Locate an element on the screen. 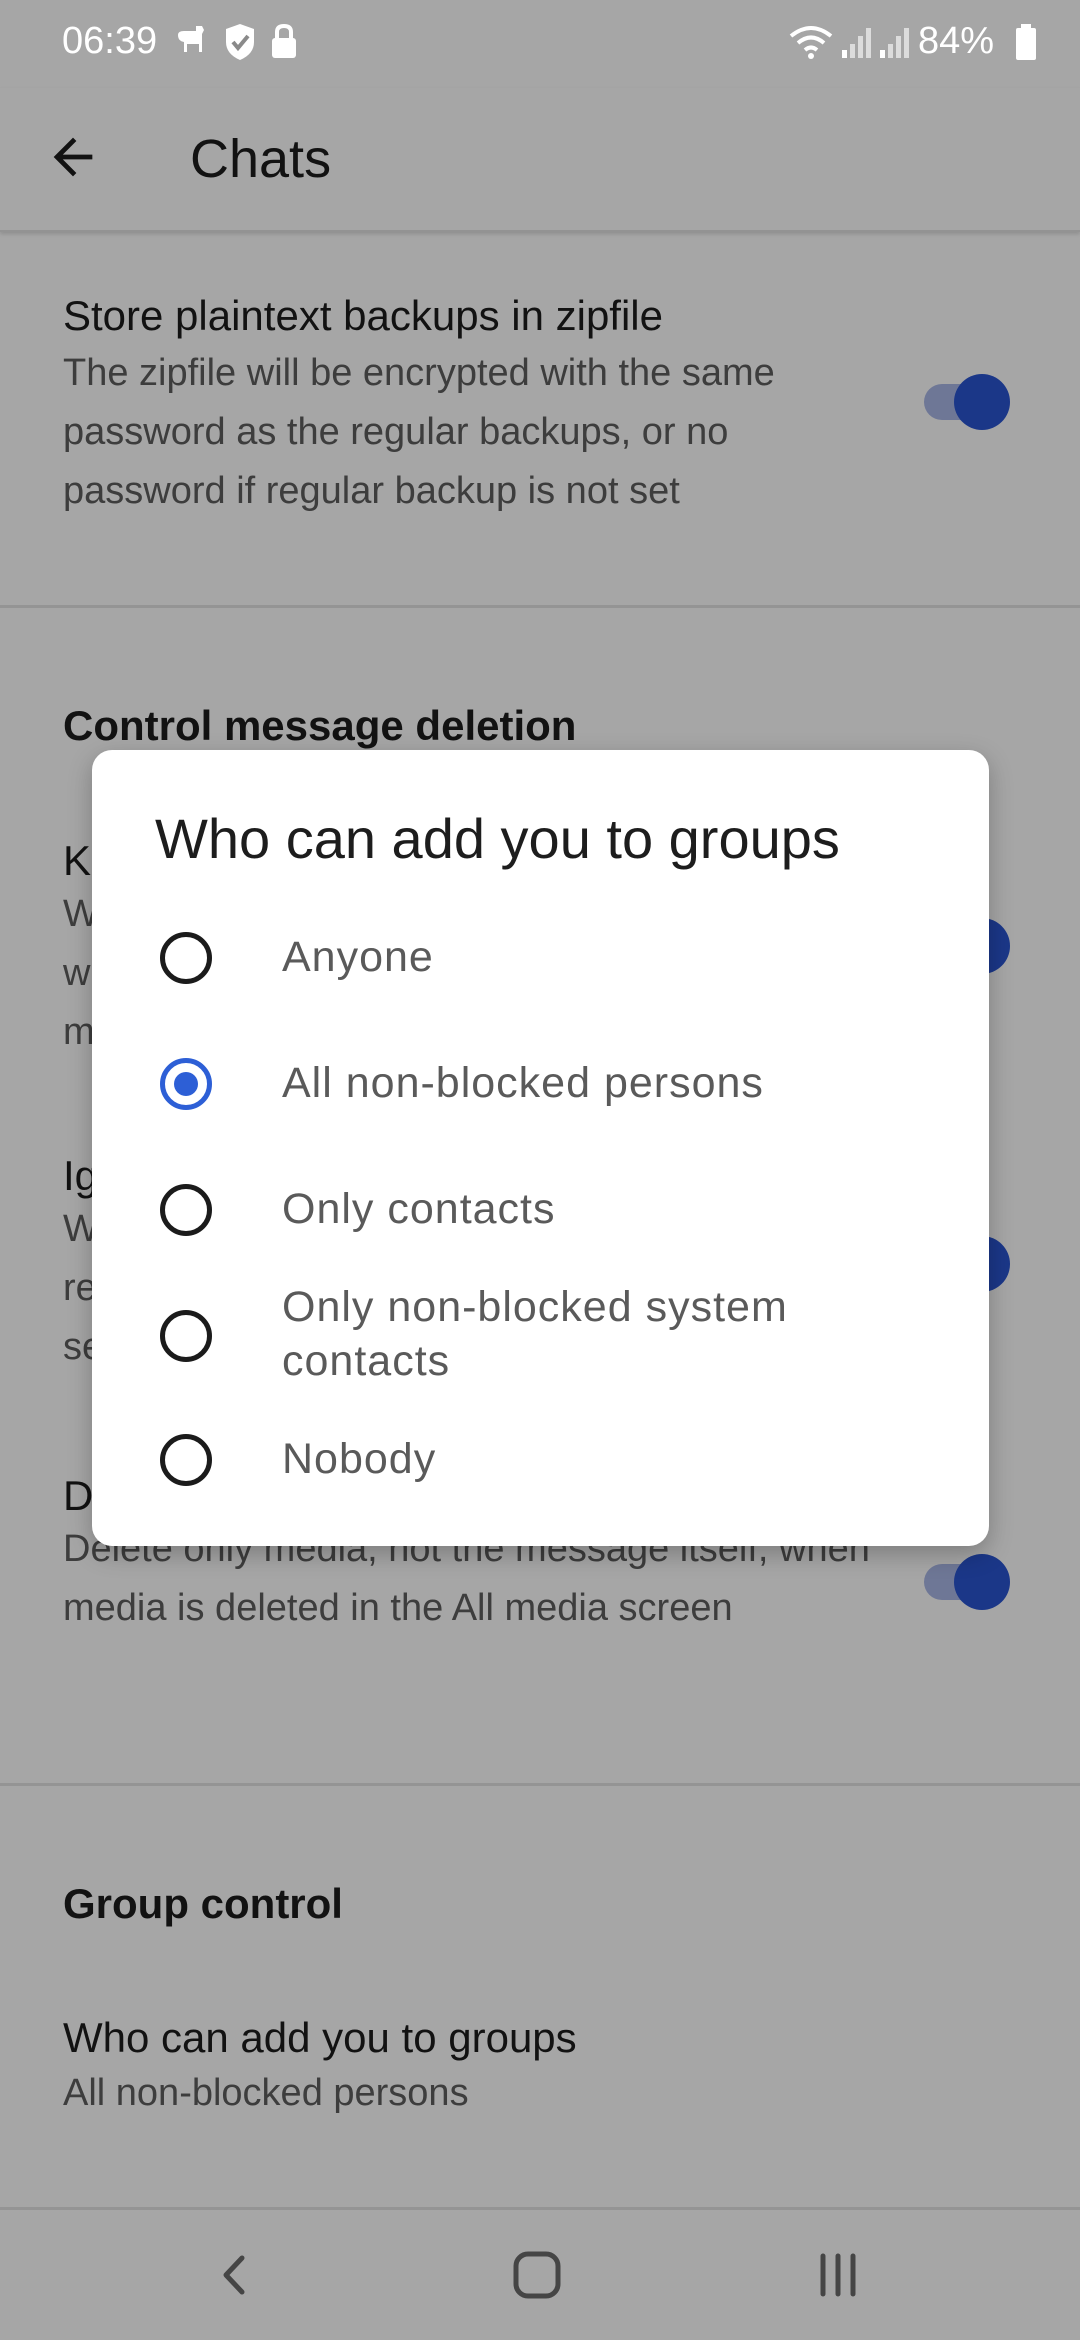 This screenshot has width=1080, height=2340. dialog-title: Who can add you to groups is located at coordinates (497, 838).